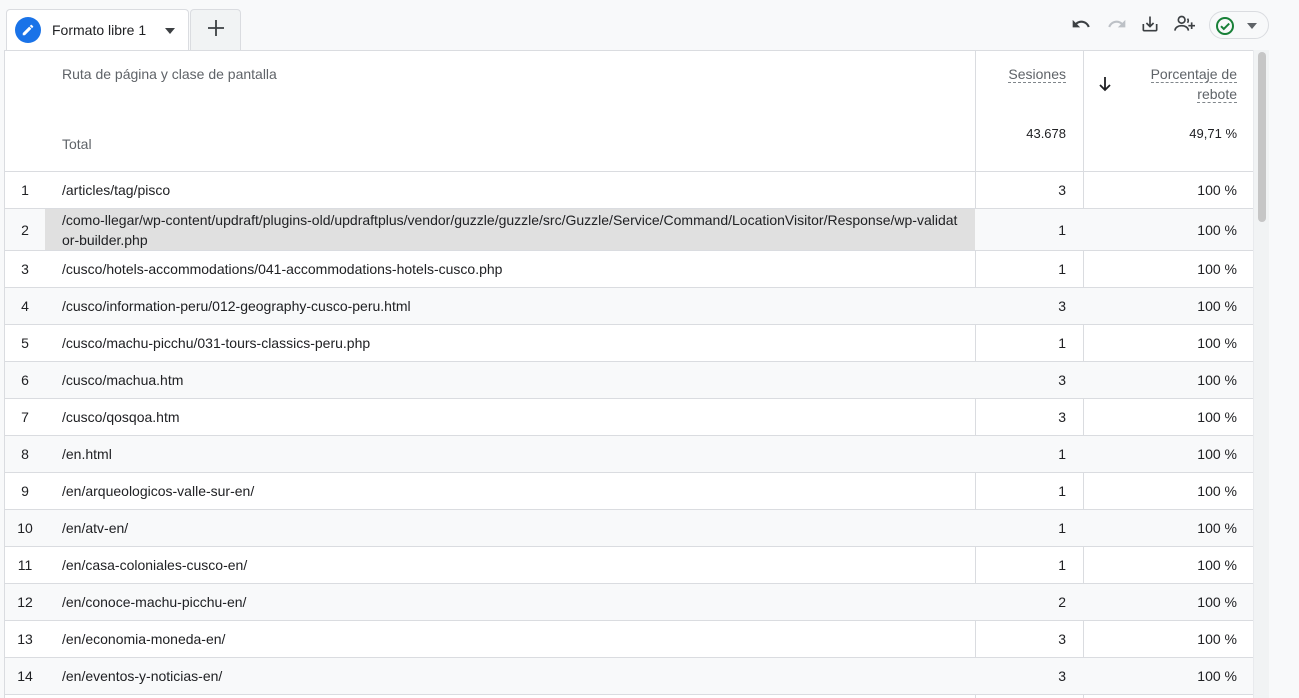 The height and width of the screenshot is (698, 1299). I want to click on table-row: 13/en/economia-moneda-en/3 100 %, so click(629, 639).